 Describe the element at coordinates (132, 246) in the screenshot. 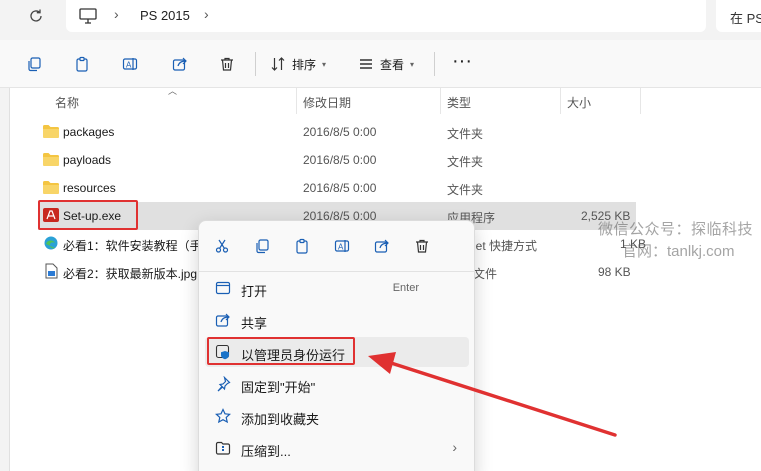

I see `file-name: 必看1：软件安装教程（手` at that location.